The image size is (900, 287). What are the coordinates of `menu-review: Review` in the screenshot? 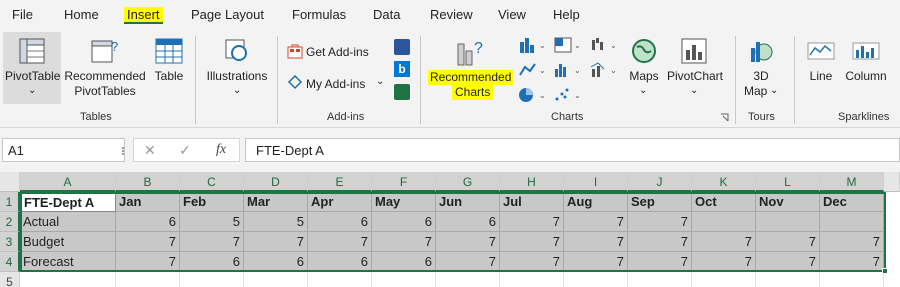 It's located at (451, 14).